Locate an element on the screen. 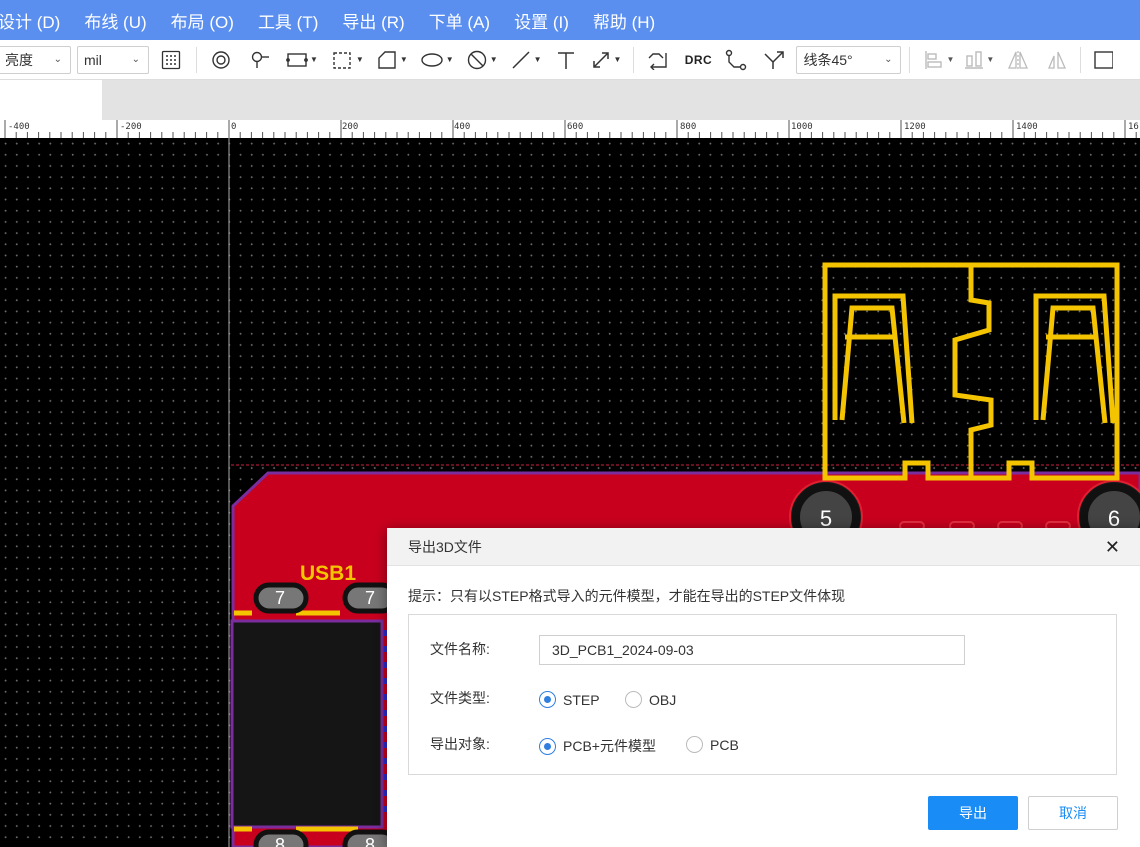  dialog-hint: 提示：只有以STEP格式导入的元件模型，才能在导出的STEP文件体现 is located at coordinates (627, 596).